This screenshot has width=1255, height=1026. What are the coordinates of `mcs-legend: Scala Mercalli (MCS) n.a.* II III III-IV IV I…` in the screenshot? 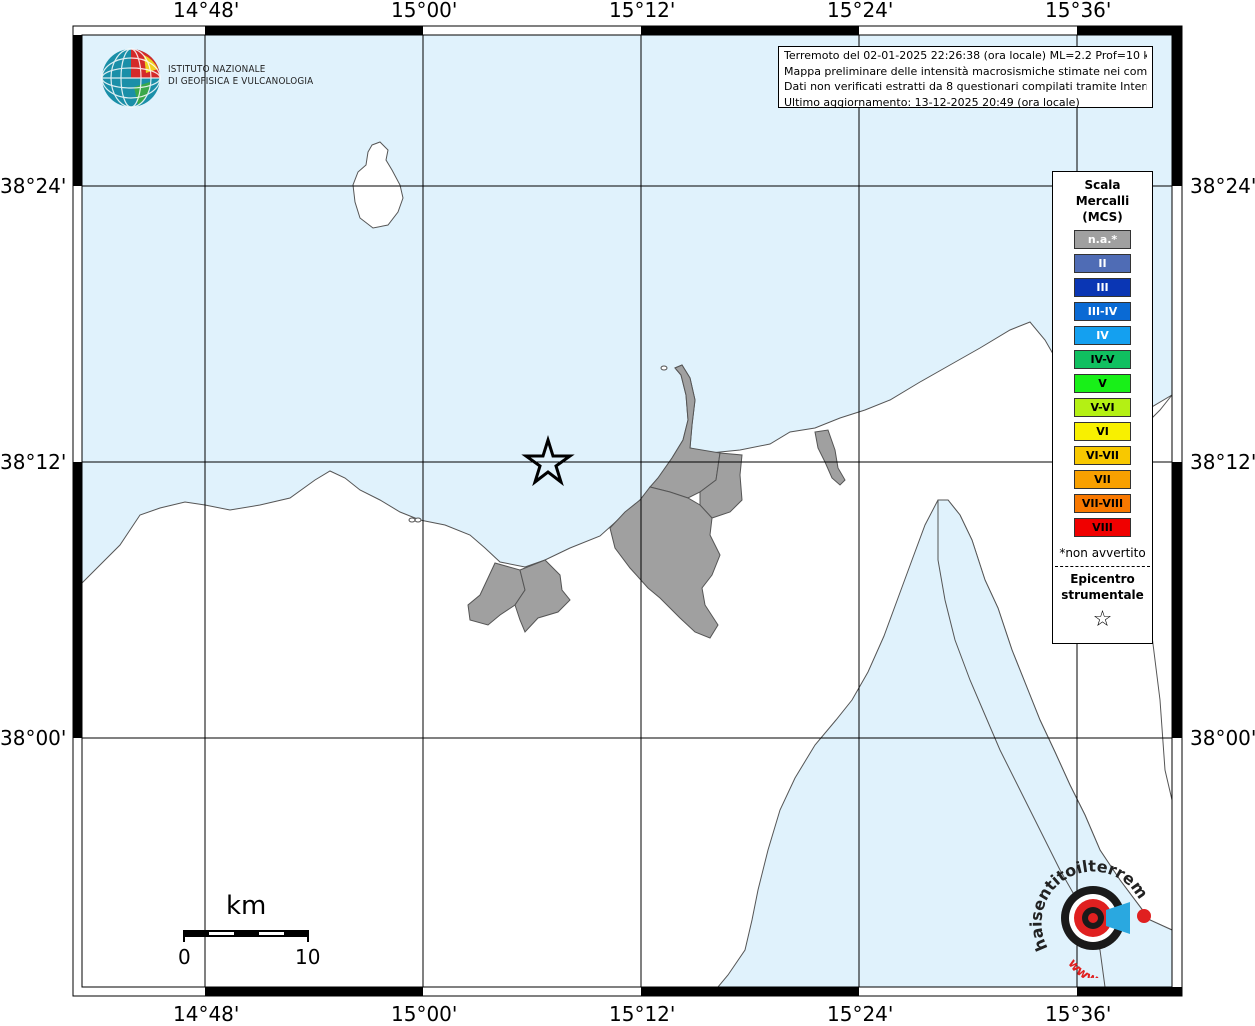 It's located at (1102, 407).